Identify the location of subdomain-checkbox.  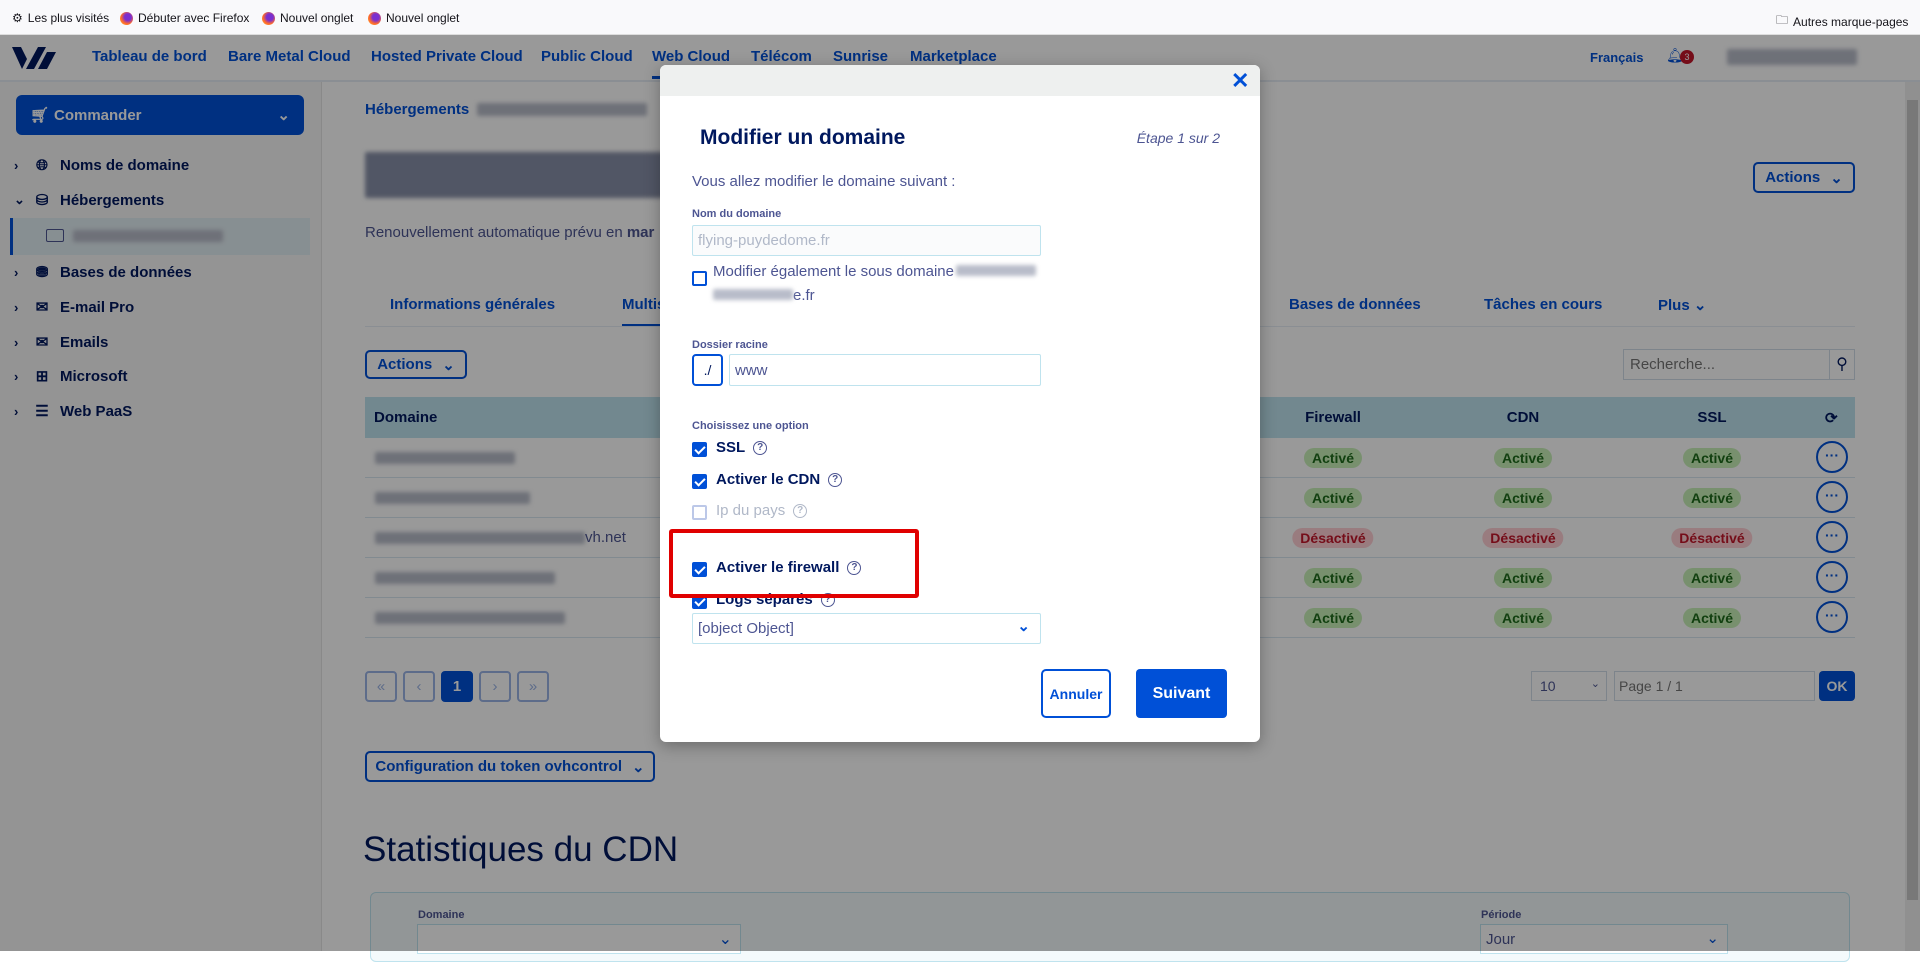
(699, 278).